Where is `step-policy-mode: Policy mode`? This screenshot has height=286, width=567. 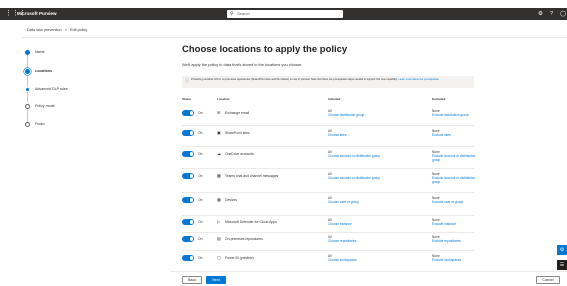
step-policy-mode: Policy mode is located at coordinates (85, 108).